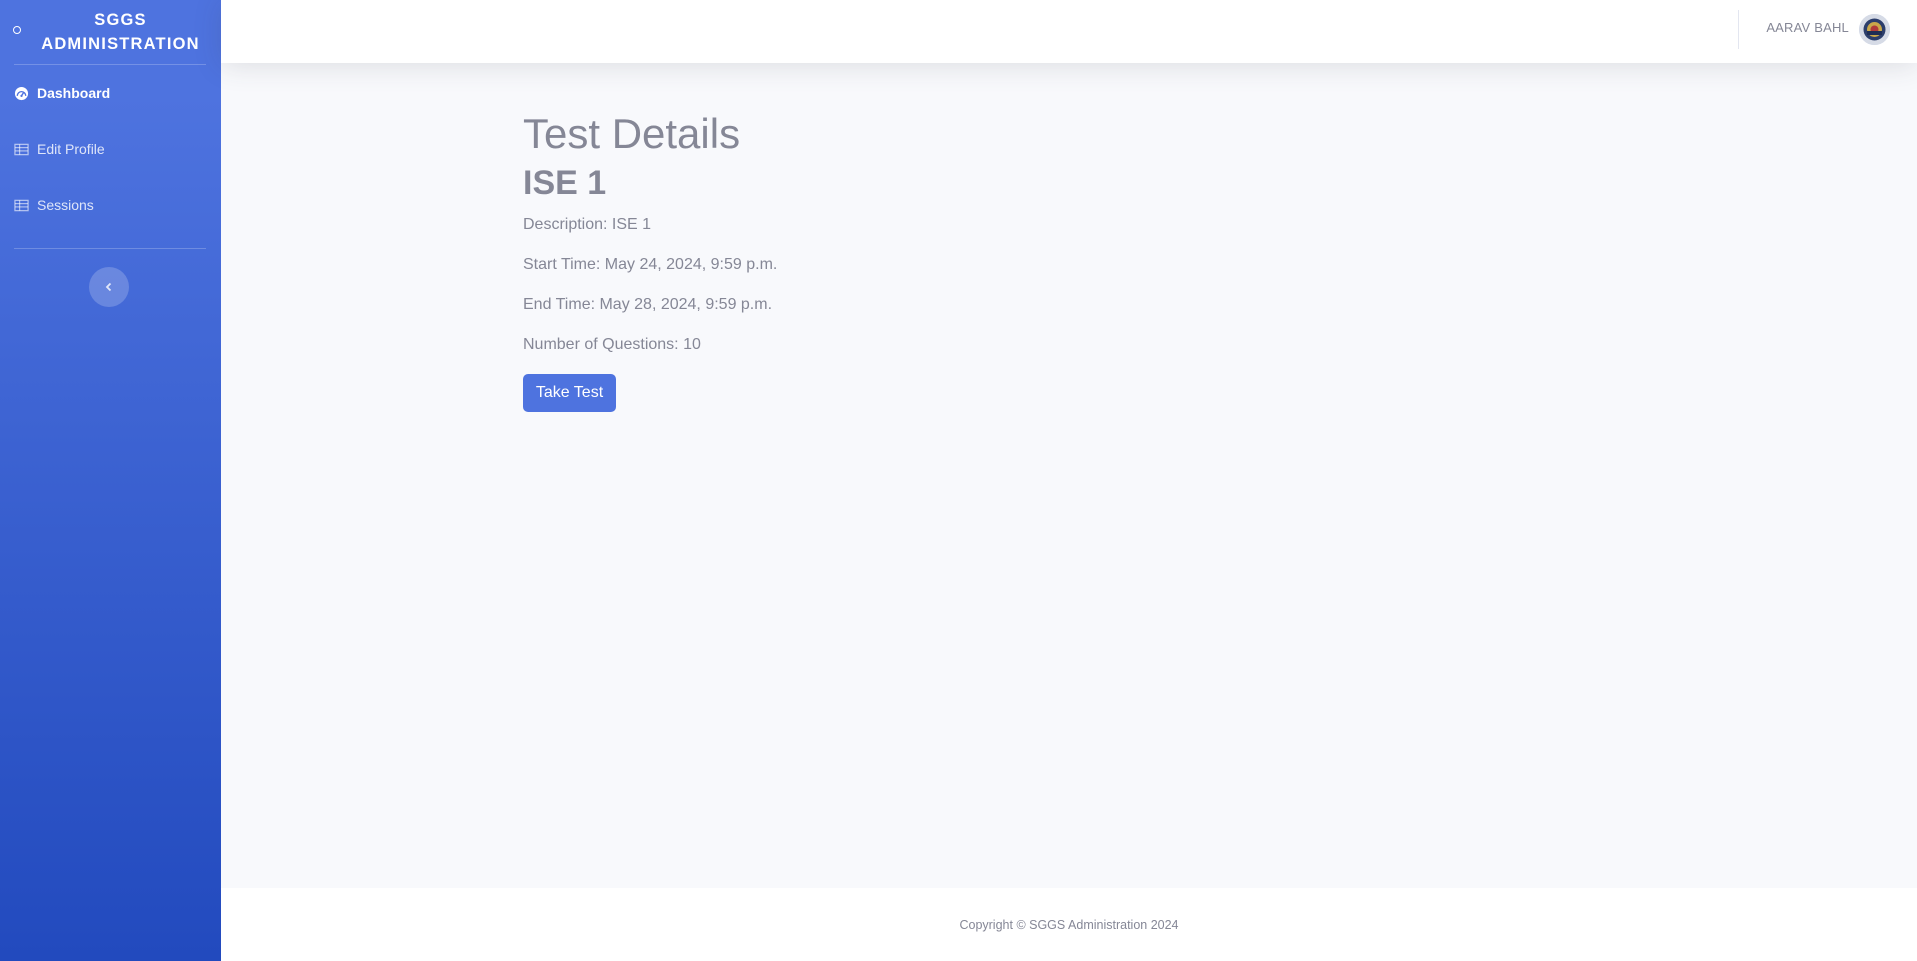  Describe the element at coordinates (74, 93) in the screenshot. I see `sidebar-item-label: Dashboard` at that location.